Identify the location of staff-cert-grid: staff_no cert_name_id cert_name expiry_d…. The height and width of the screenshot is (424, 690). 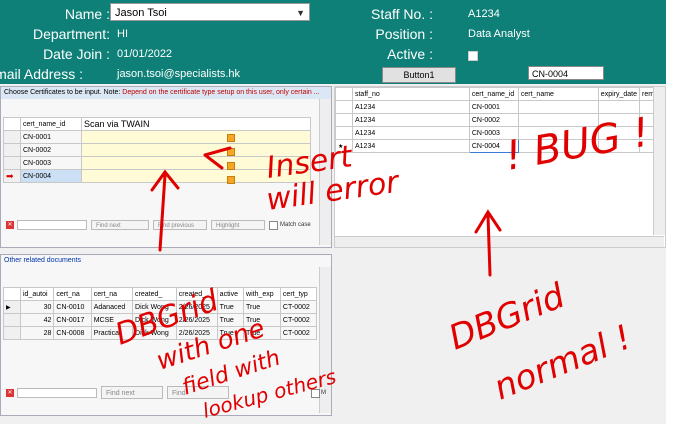
(498, 120).